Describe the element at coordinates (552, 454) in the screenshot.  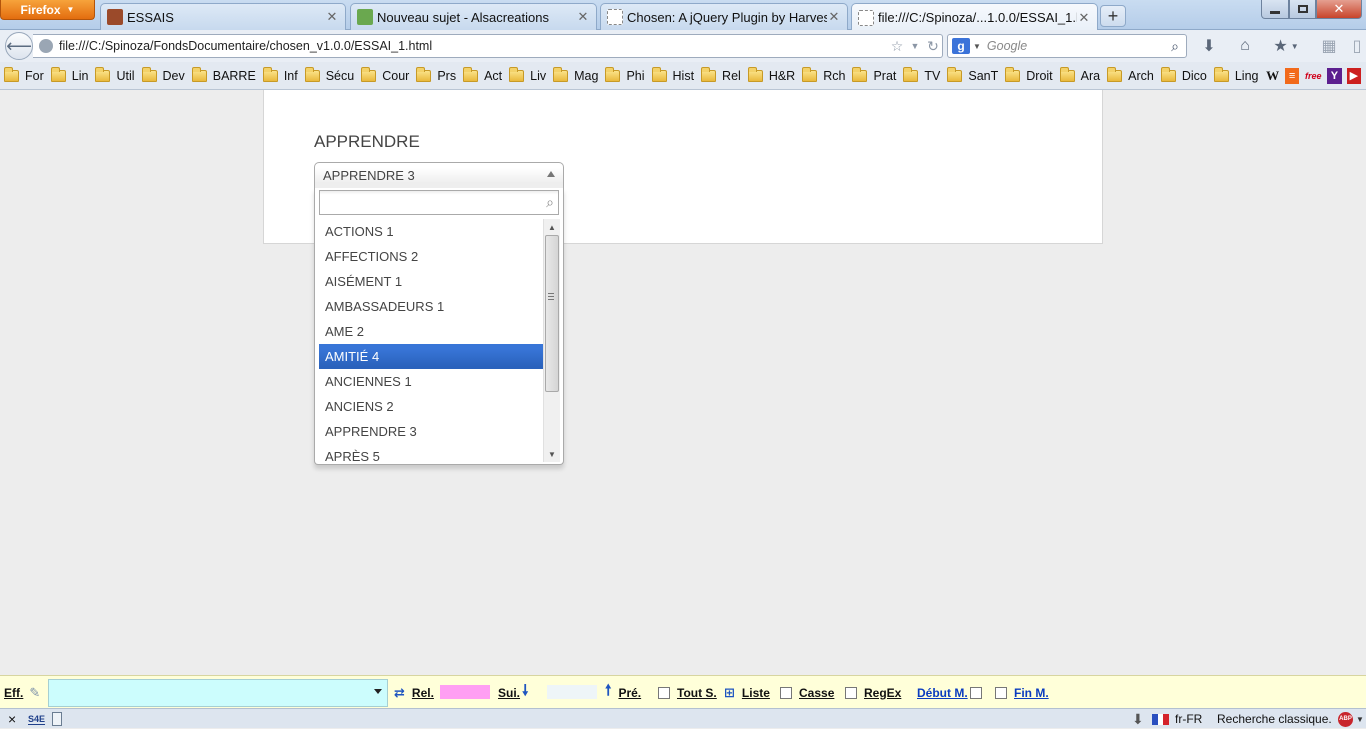
I see `scroll-down-icon: ▼` at that location.